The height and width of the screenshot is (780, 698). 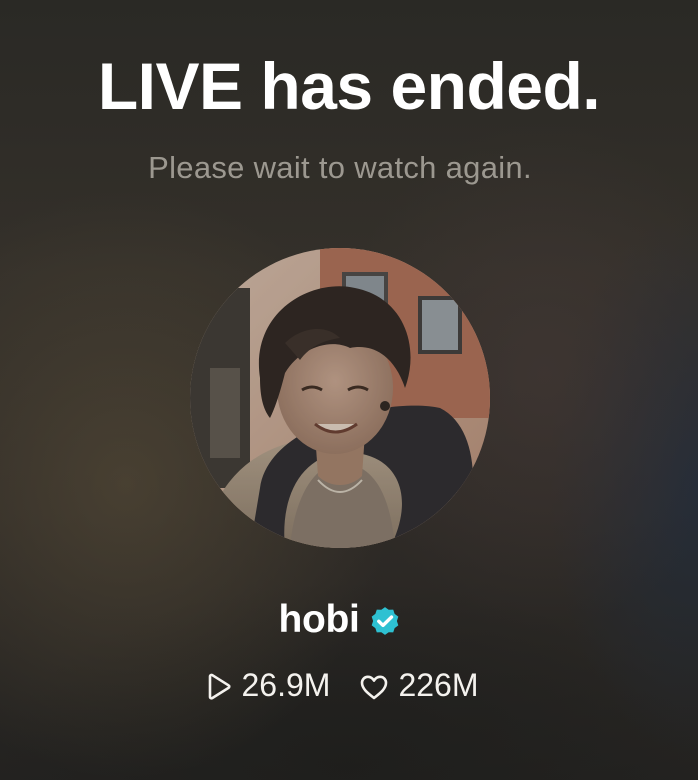 What do you see at coordinates (374, 685) in the screenshot?
I see `heart-icon` at bounding box center [374, 685].